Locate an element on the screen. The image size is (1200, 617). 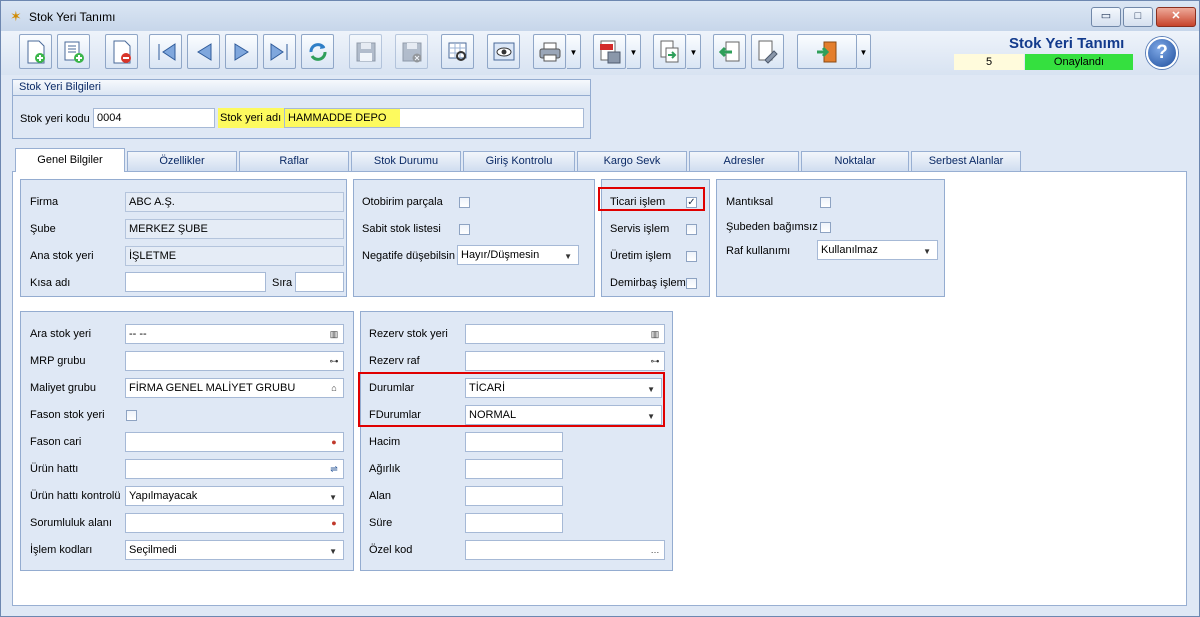
tab-raflar: Raflar is located at coordinates (294, 161).